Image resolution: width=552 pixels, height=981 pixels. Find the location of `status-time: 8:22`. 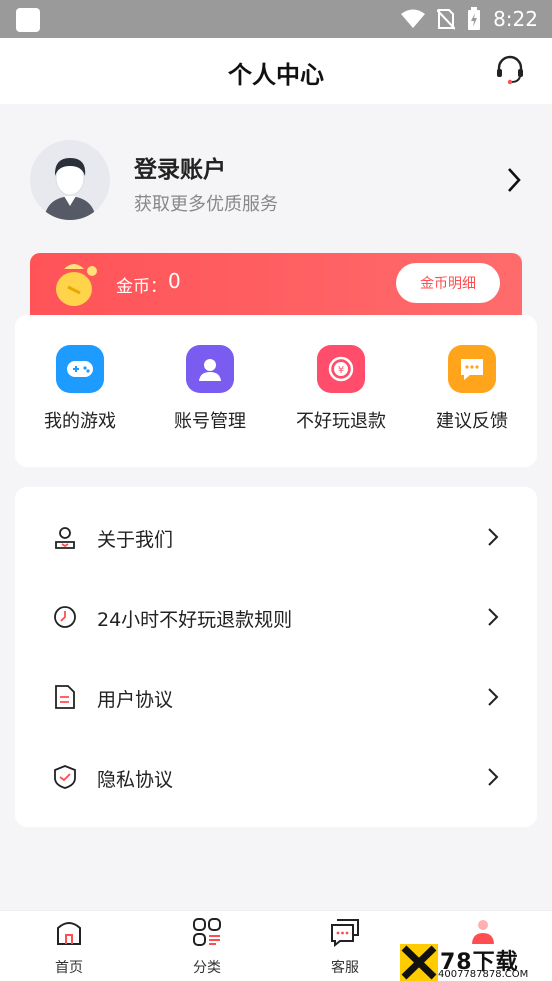

status-time: 8:22 is located at coordinates (515, 19).